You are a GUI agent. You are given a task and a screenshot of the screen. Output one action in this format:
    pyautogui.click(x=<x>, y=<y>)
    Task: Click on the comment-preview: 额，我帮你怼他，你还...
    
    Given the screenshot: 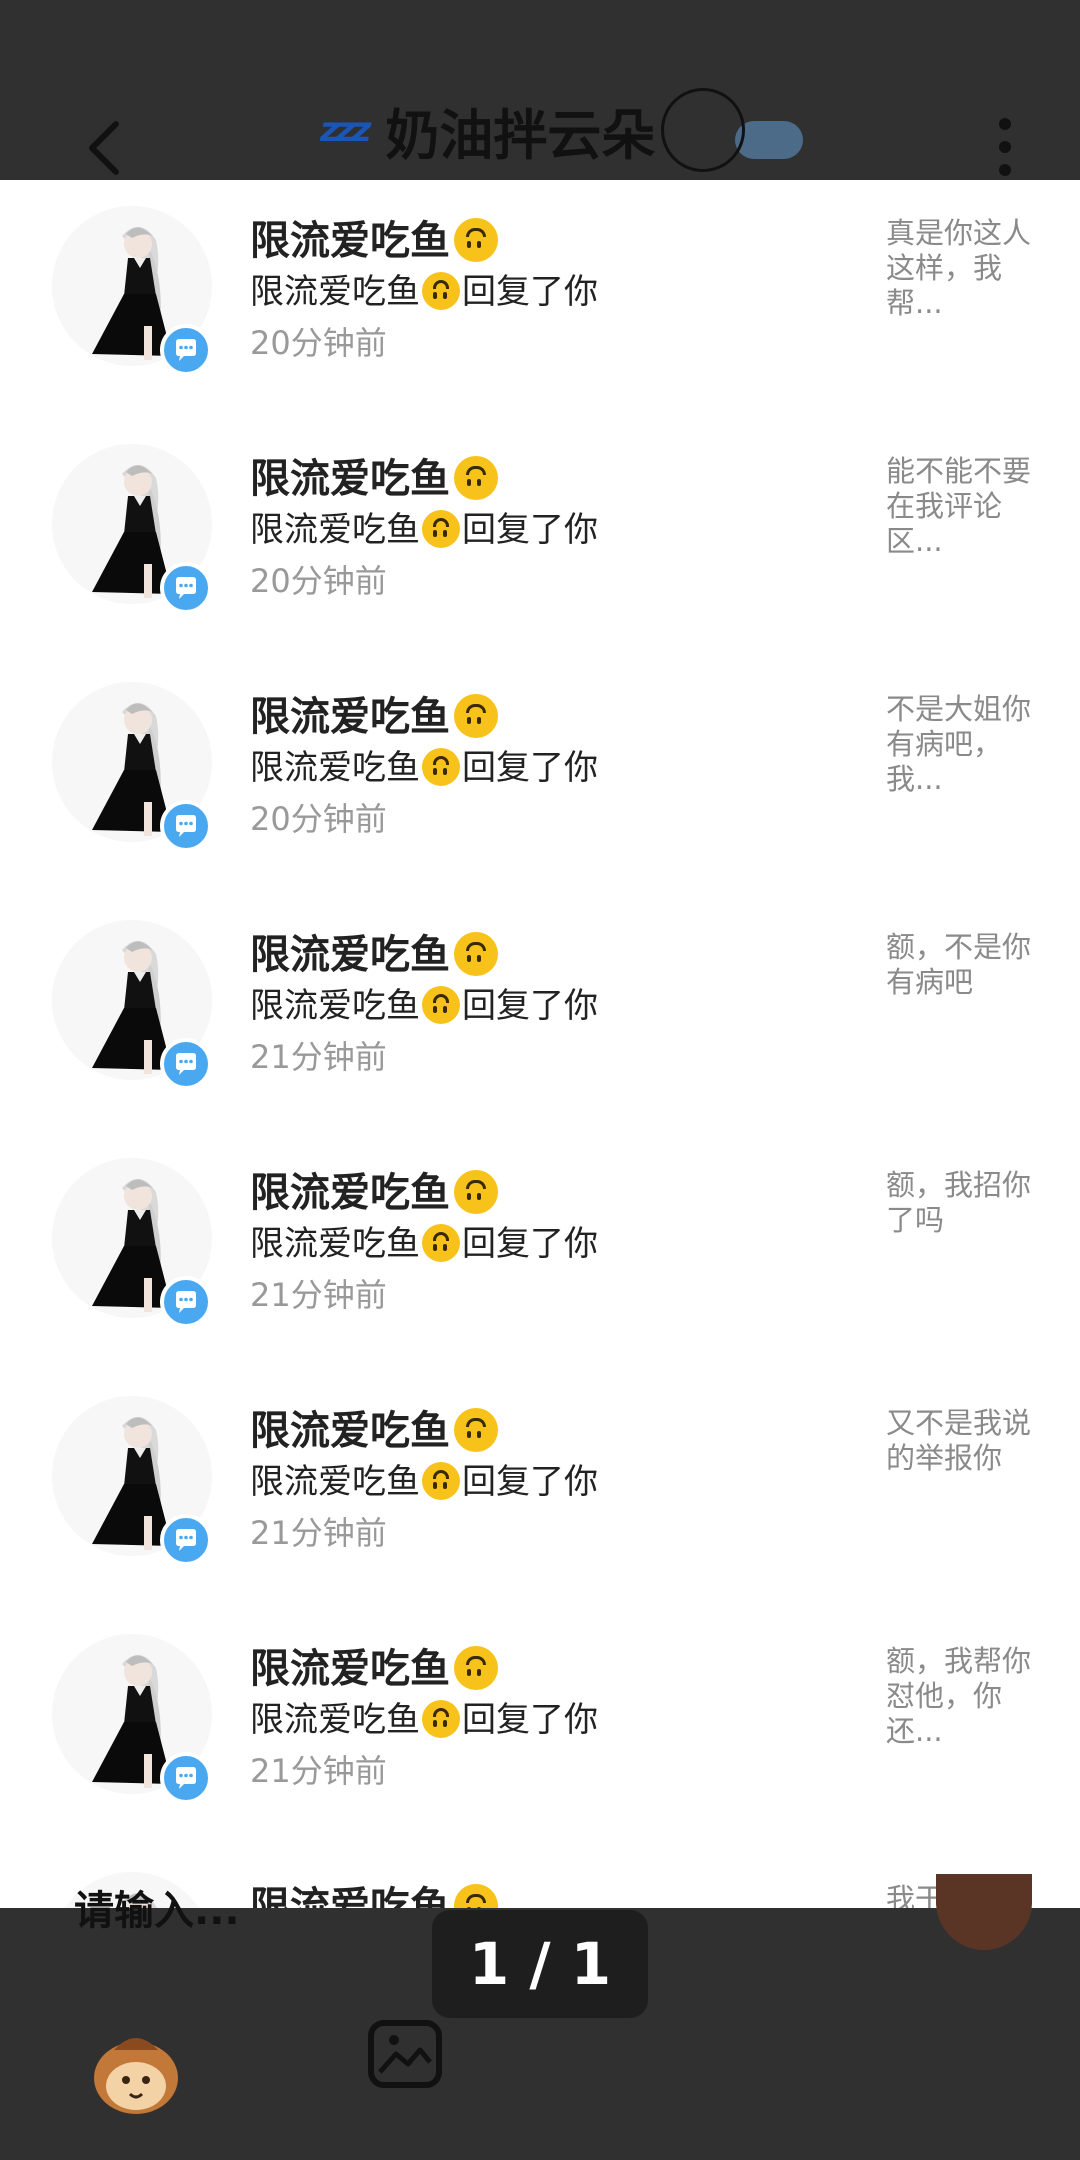 What is the action you would take?
    pyautogui.click(x=971, y=1696)
    